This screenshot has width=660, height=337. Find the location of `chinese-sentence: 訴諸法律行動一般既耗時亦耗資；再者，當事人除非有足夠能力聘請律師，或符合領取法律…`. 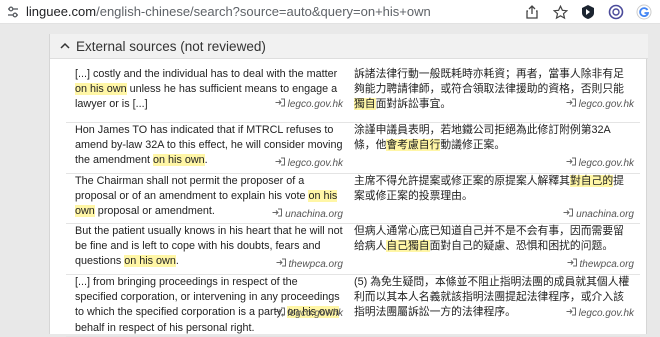

chinese-sentence: 訴諸法律行動一般既耗時亦耗資；再者，當事人除非有足夠能力聘請律師，或符合領取法律… is located at coordinates (494, 95).